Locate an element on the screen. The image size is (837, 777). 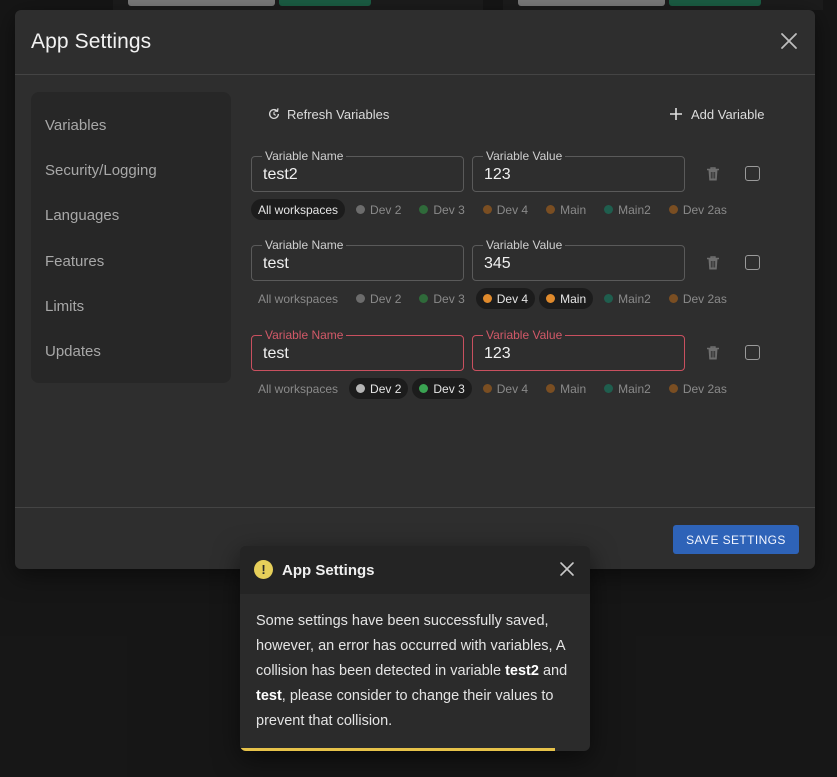
toast-variable-name: test2 is located at coordinates (522, 671).